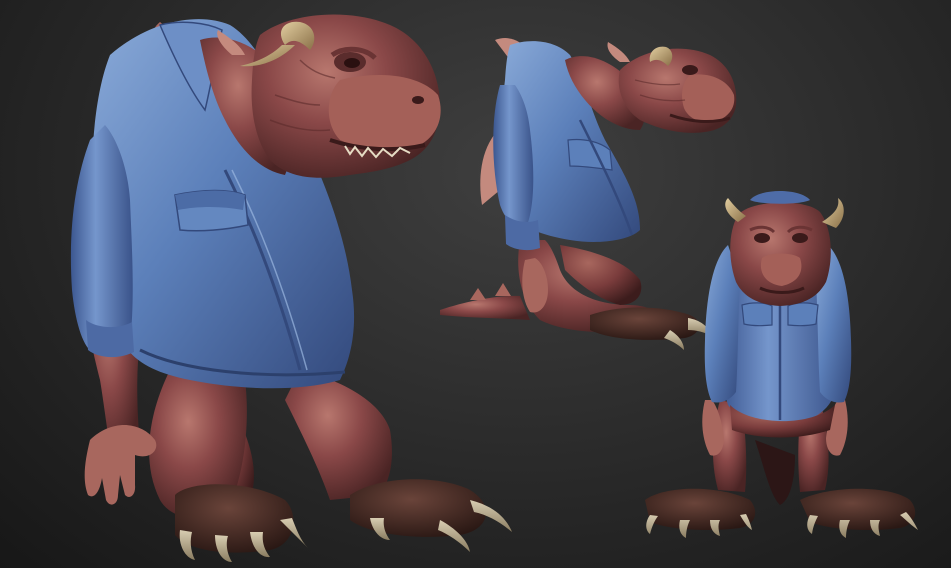 The height and width of the screenshot is (568, 951). I want to click on side-foot, so click(645, 323).